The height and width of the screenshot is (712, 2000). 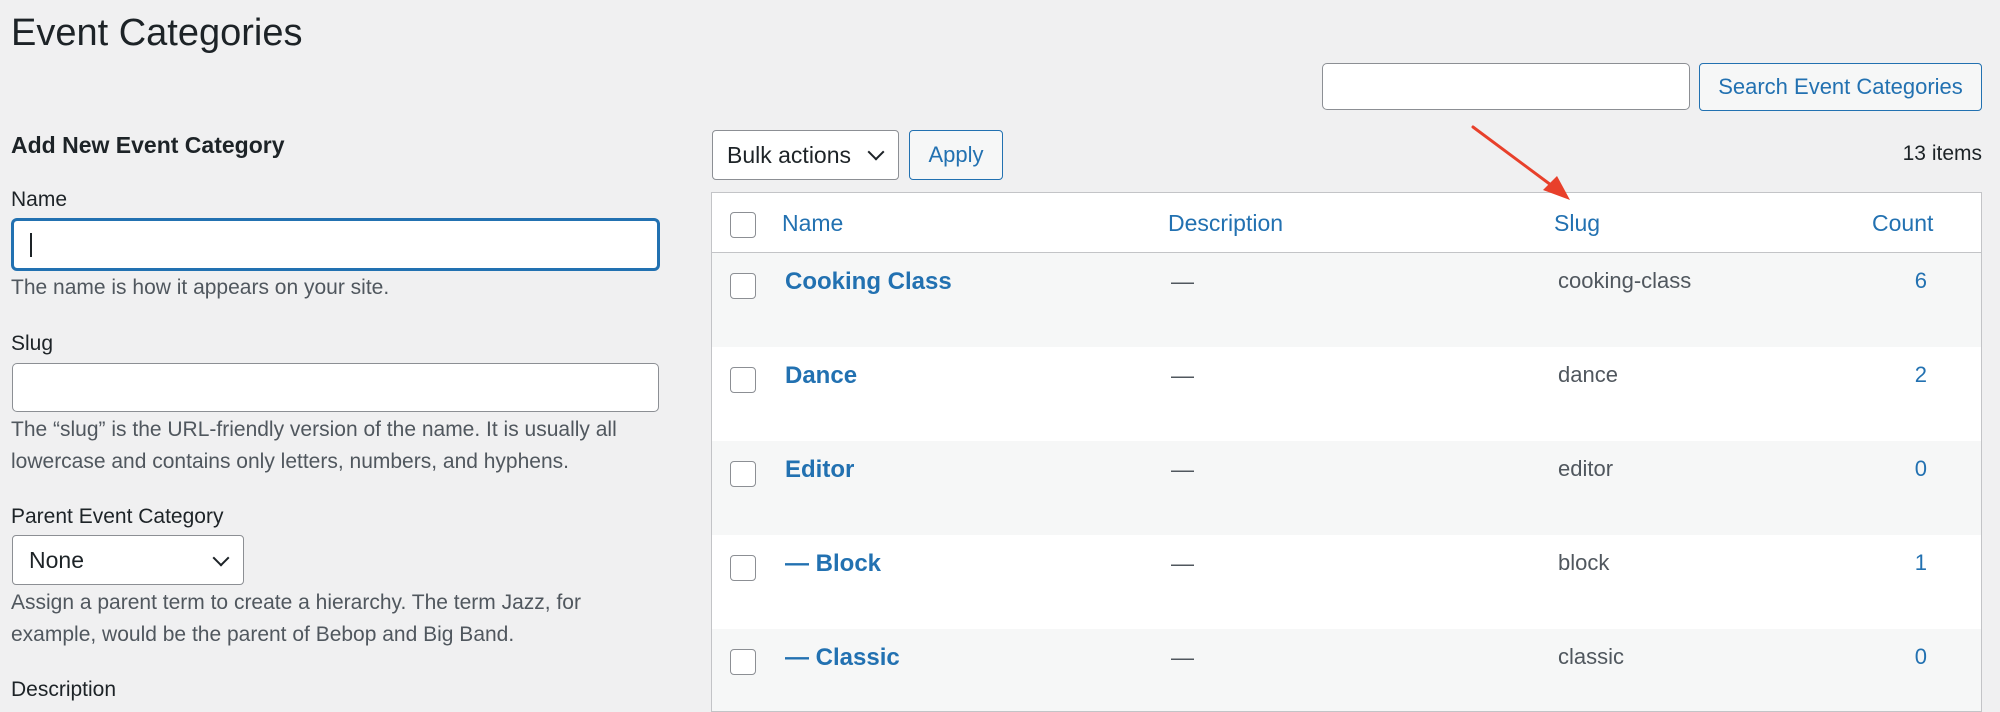 I want to click on category-slug: classic, so click(x=1591, y=656).